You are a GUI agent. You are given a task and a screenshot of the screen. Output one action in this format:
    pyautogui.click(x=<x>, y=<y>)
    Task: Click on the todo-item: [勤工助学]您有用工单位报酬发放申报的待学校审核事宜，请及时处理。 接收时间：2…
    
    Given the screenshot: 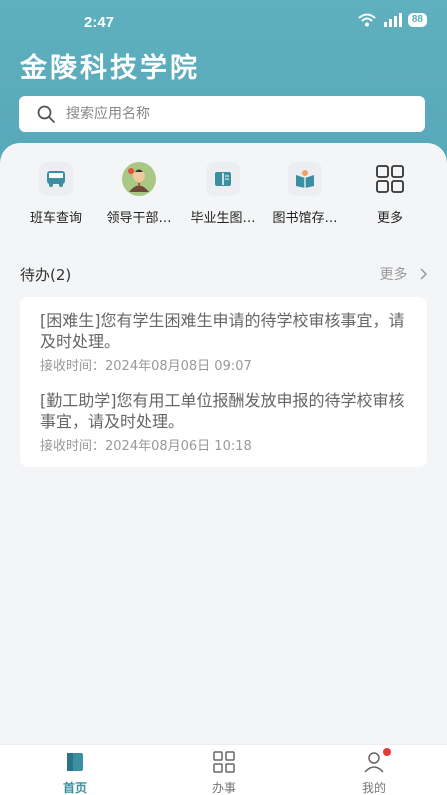 What is the action you would take?
    pyautogui.click(x=226, y=422)
    